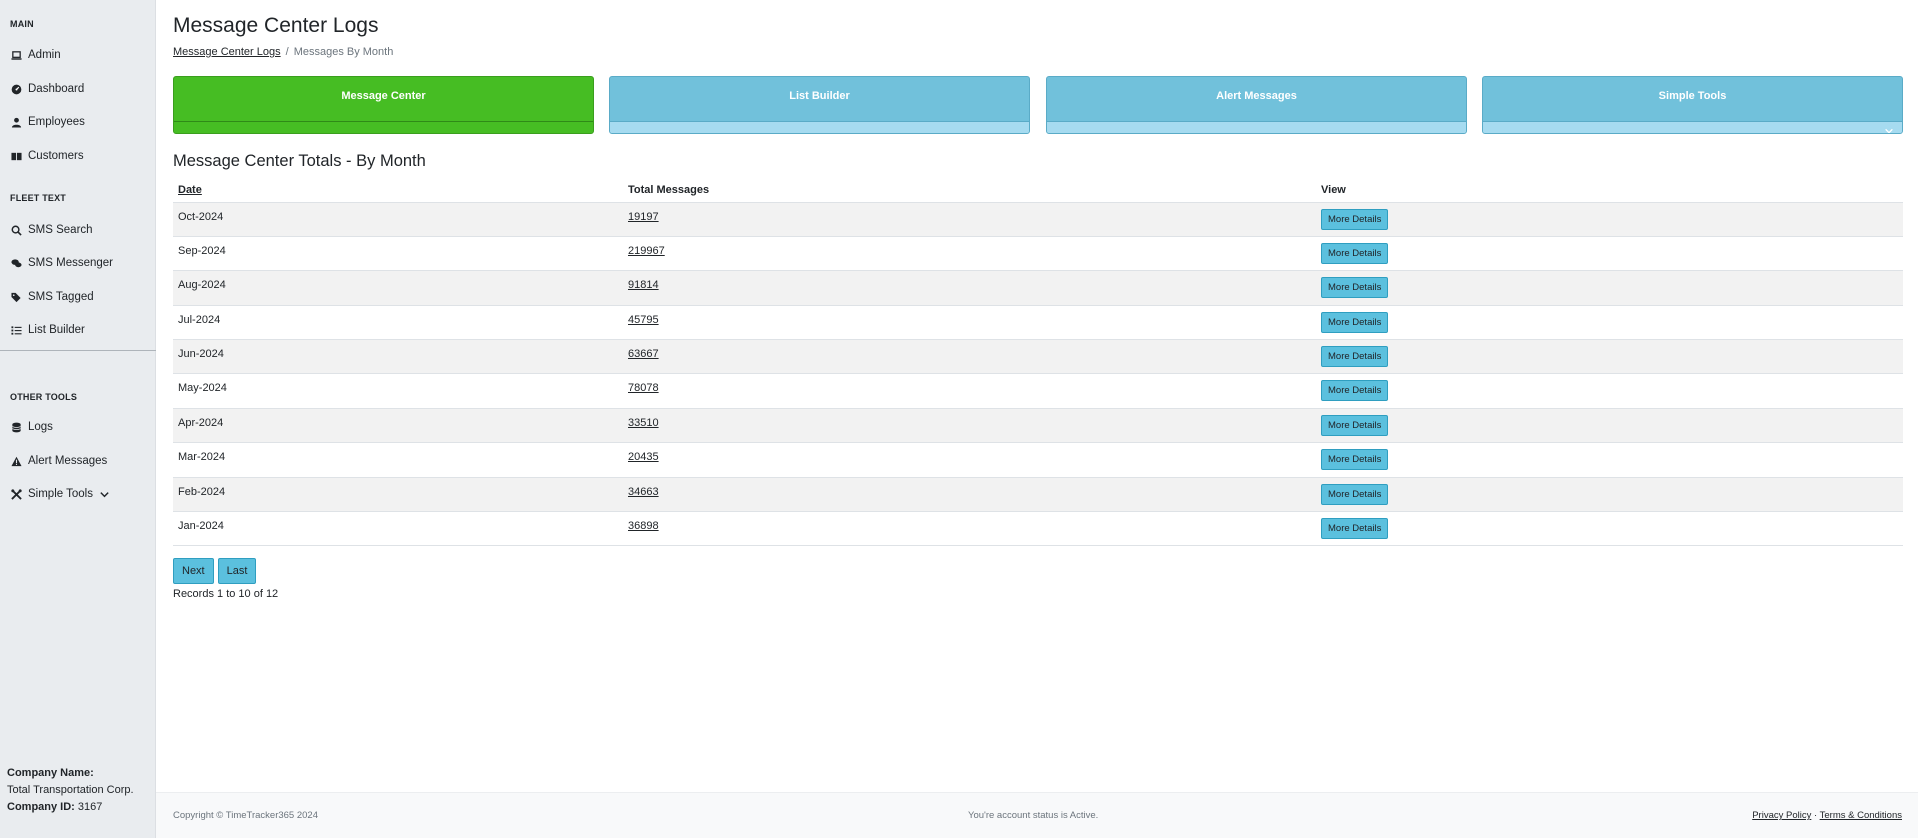  What do you see at coordinates (1038, 219) in the screenshot?
I see `table-row: Oct-2024 19197 More Details` at bounding box center [1038, 219].